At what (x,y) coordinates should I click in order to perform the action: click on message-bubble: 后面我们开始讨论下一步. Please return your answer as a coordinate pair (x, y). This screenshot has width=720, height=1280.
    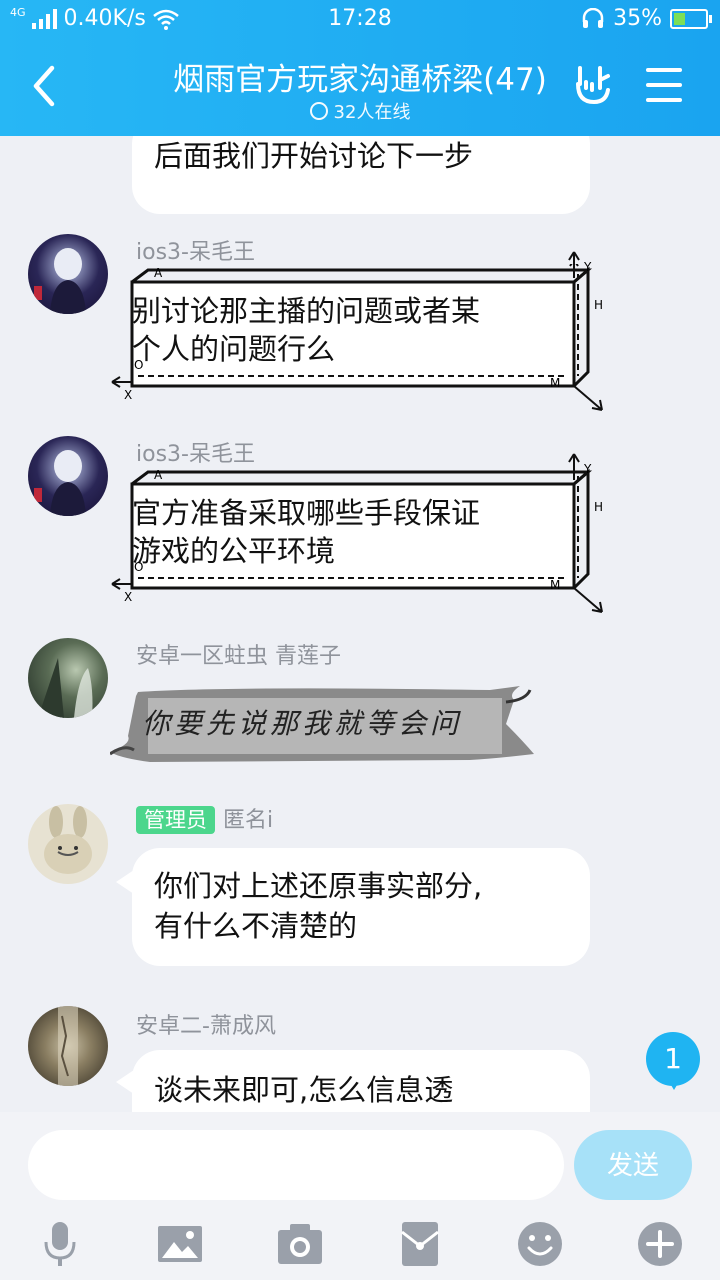
    Looking at the image, I should click on (361, 175).